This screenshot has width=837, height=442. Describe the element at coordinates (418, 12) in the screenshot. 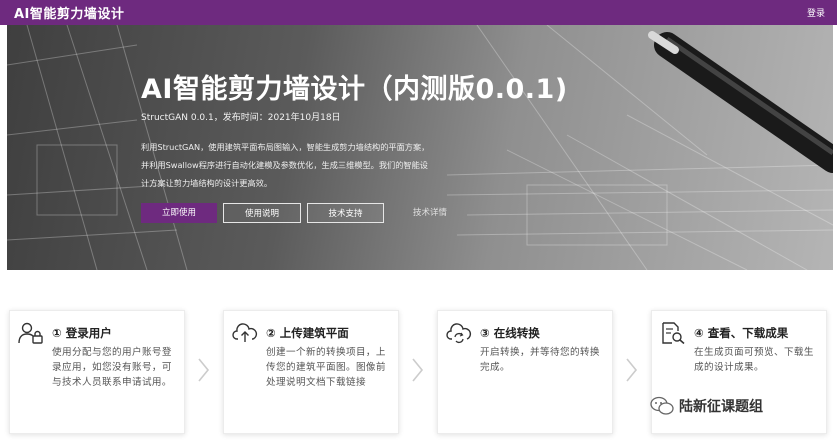

I see `top-navbar: AI智能剪力墙设计 登录` at that location.